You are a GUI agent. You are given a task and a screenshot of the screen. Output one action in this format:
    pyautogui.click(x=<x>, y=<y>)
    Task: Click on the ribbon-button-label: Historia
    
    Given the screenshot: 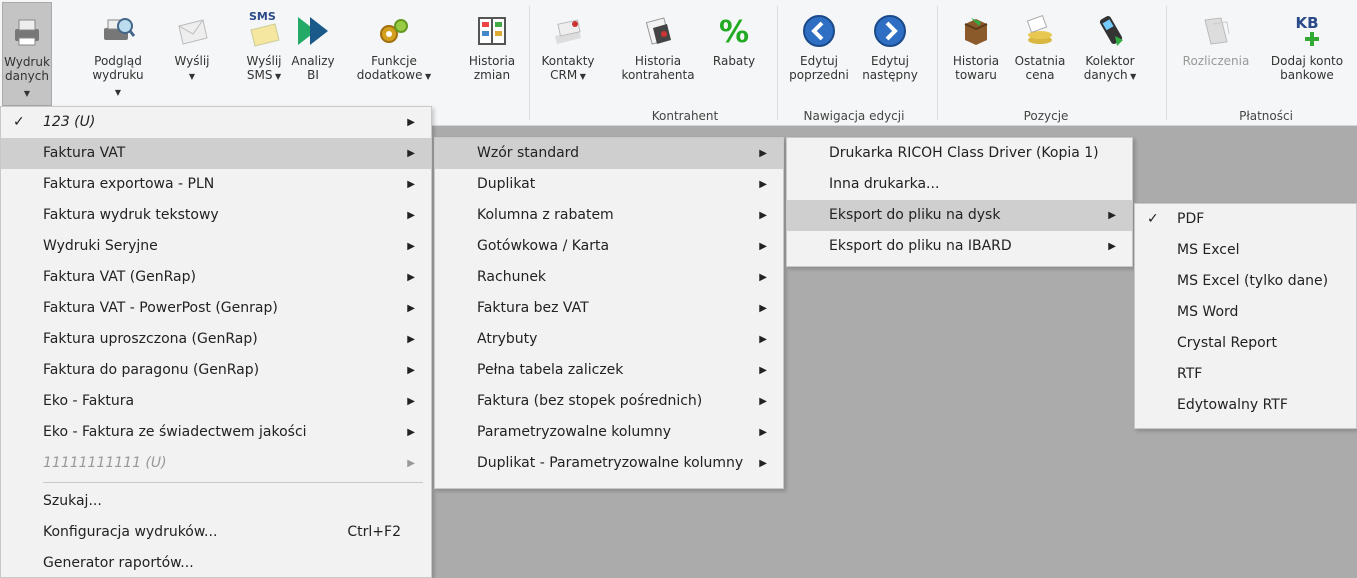 What is the action you would take?
    pyautogui.click(x=658, y=61)
    